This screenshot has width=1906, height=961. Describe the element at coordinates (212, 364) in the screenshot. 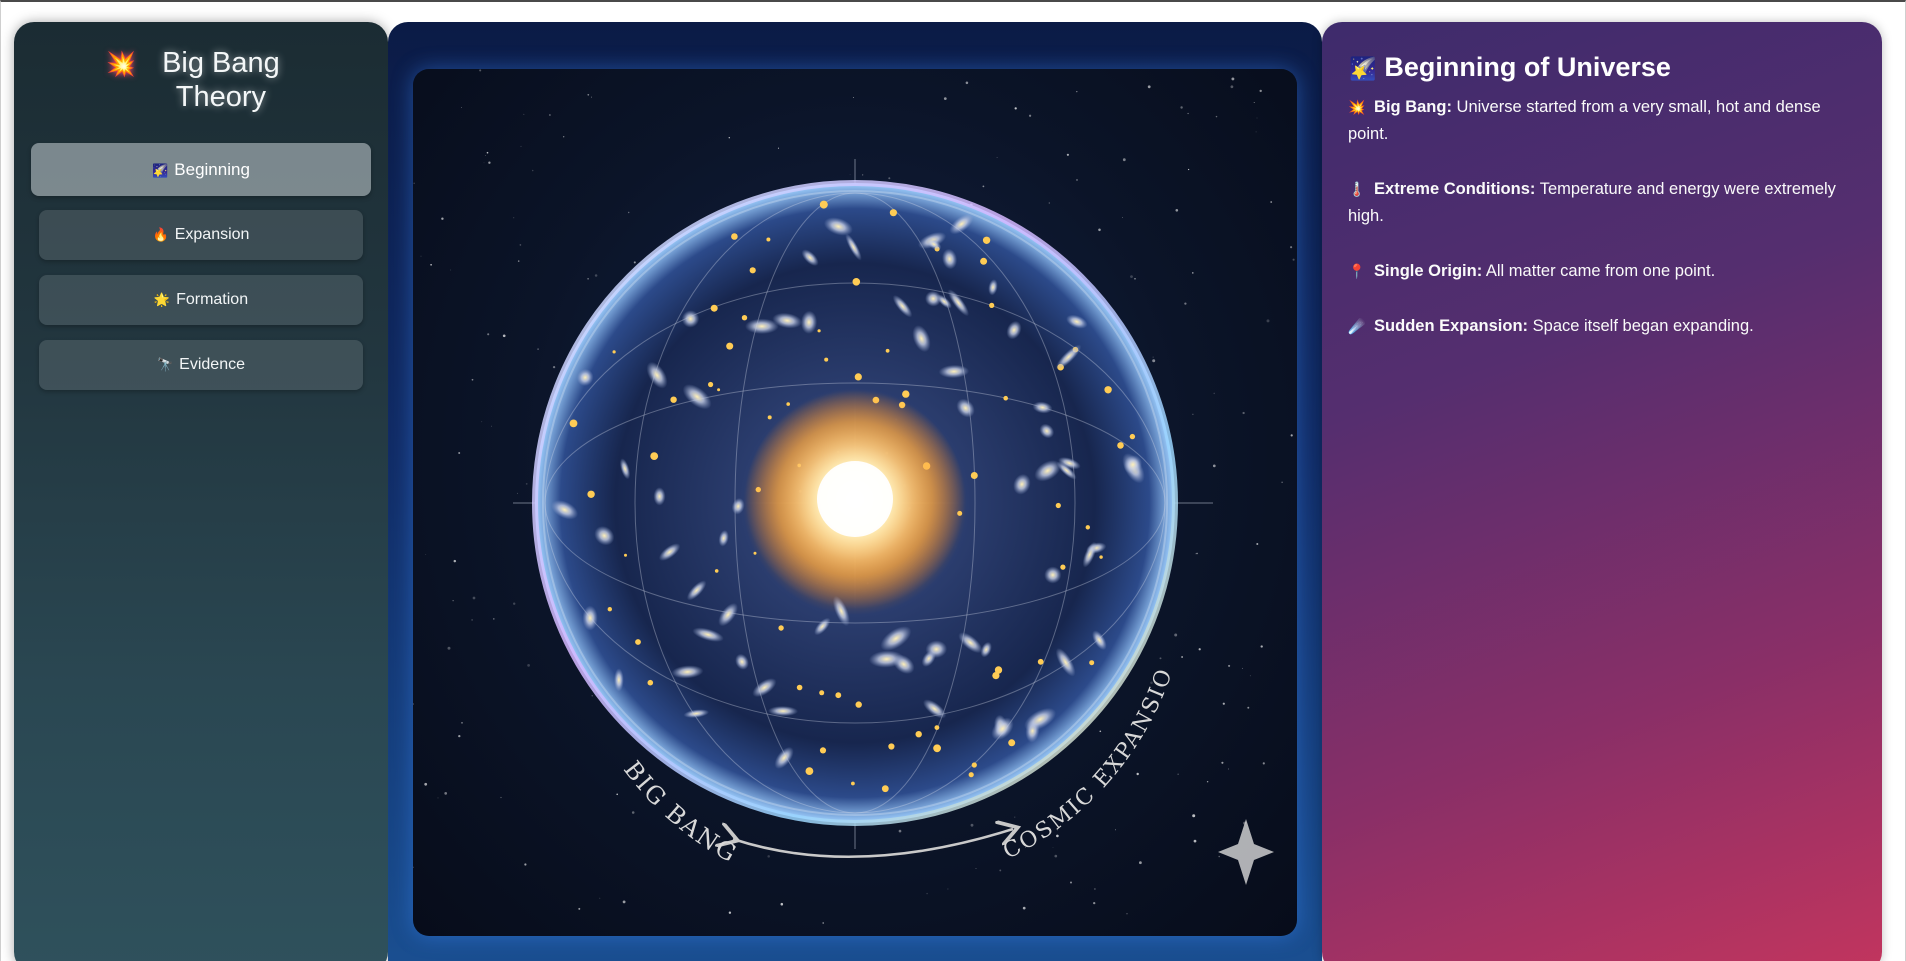

I see `sidebar-item-label: Evidence` at that location.